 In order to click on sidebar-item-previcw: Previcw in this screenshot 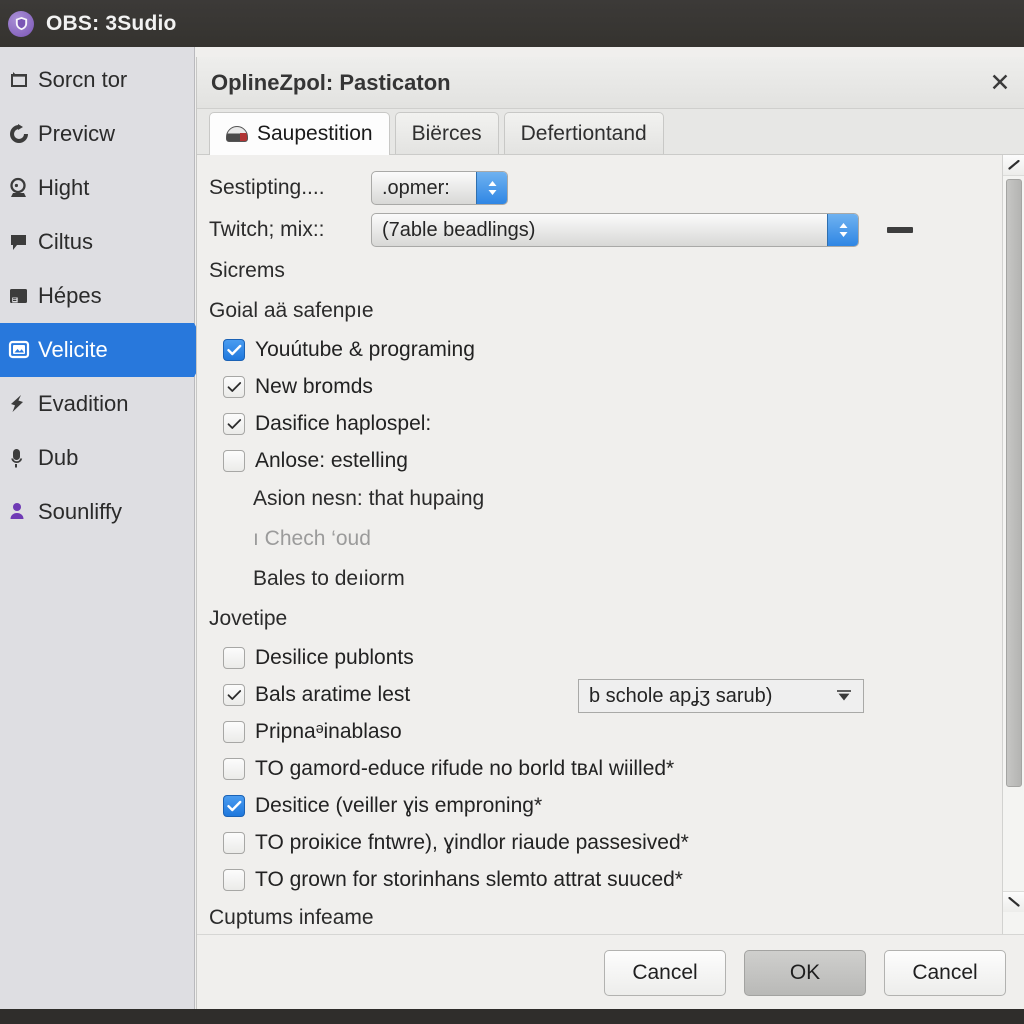, I will do `click(97, 134)`.